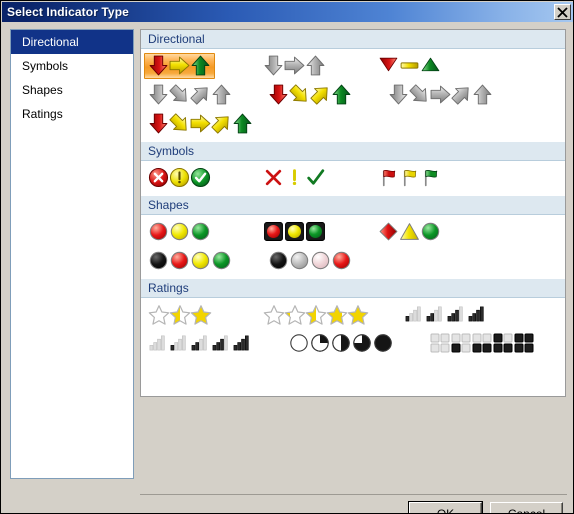 Image resolution: width=574 pixels, height=514 pixels. I want to click on indicator-set-3-triangles, so click(409, 66).